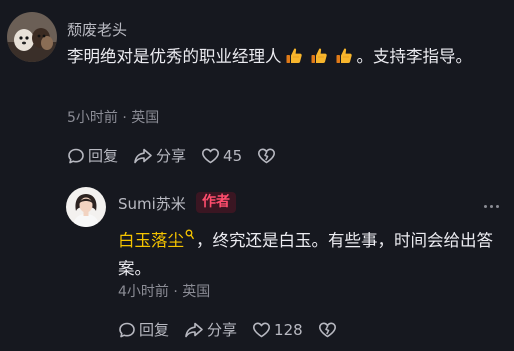  Describe the element at coordinates (189, 235) in the screenshot. I see `mention-icon` at that location.